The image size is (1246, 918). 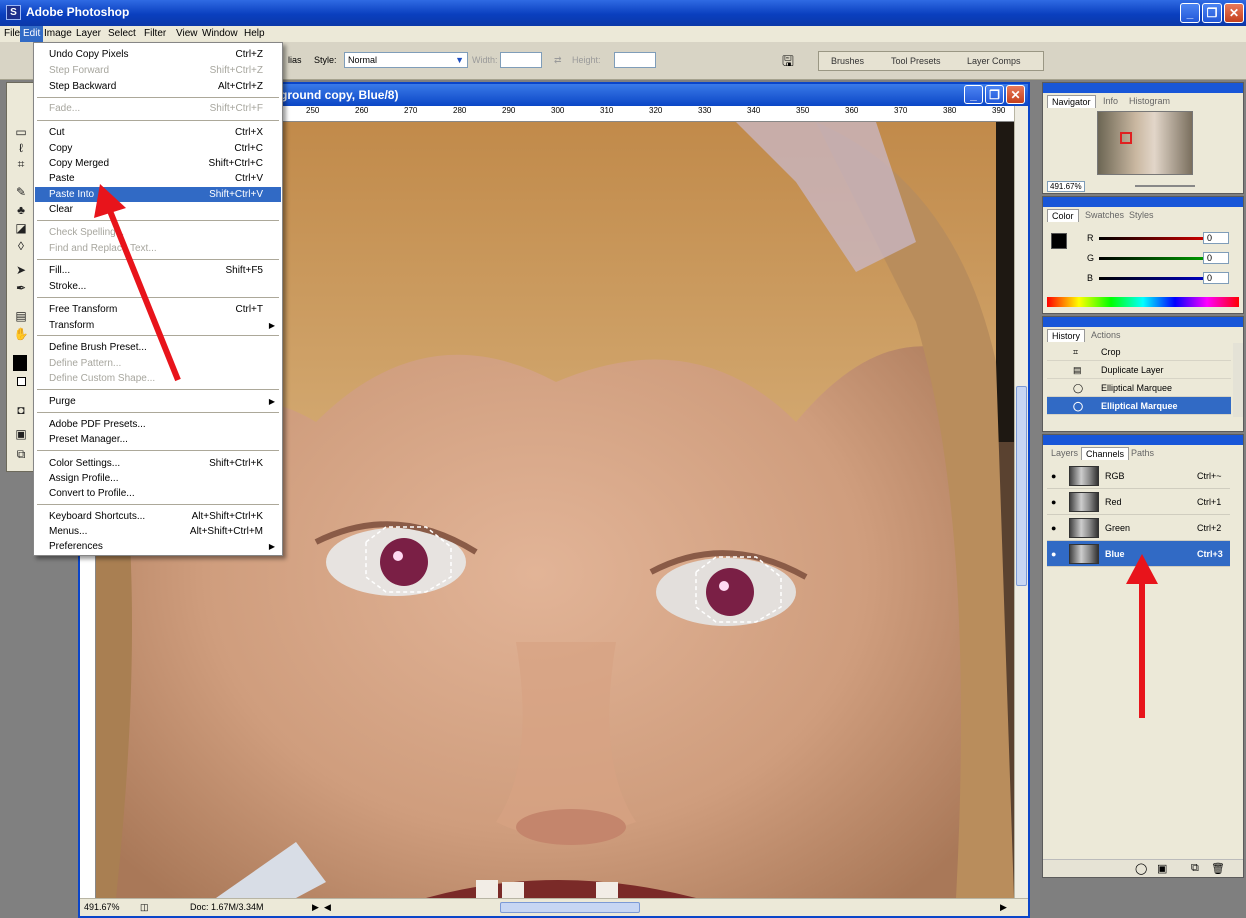 What do you see at coordinates (21, 228) in the screenshot?
I see `eraser-tool-icon: ◪` at bounding box center [21, 228].